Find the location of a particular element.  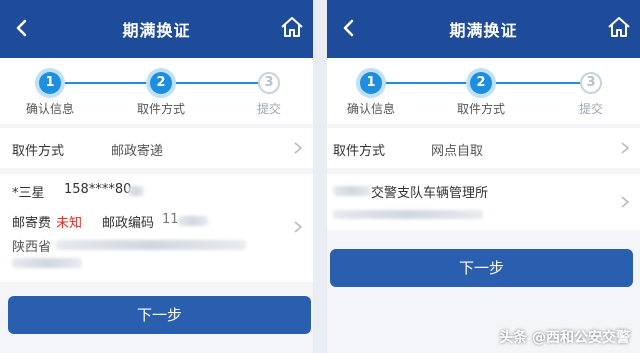

pickup-office-card: 交警支队车辆管理所 is located at coordinates (483, 202).